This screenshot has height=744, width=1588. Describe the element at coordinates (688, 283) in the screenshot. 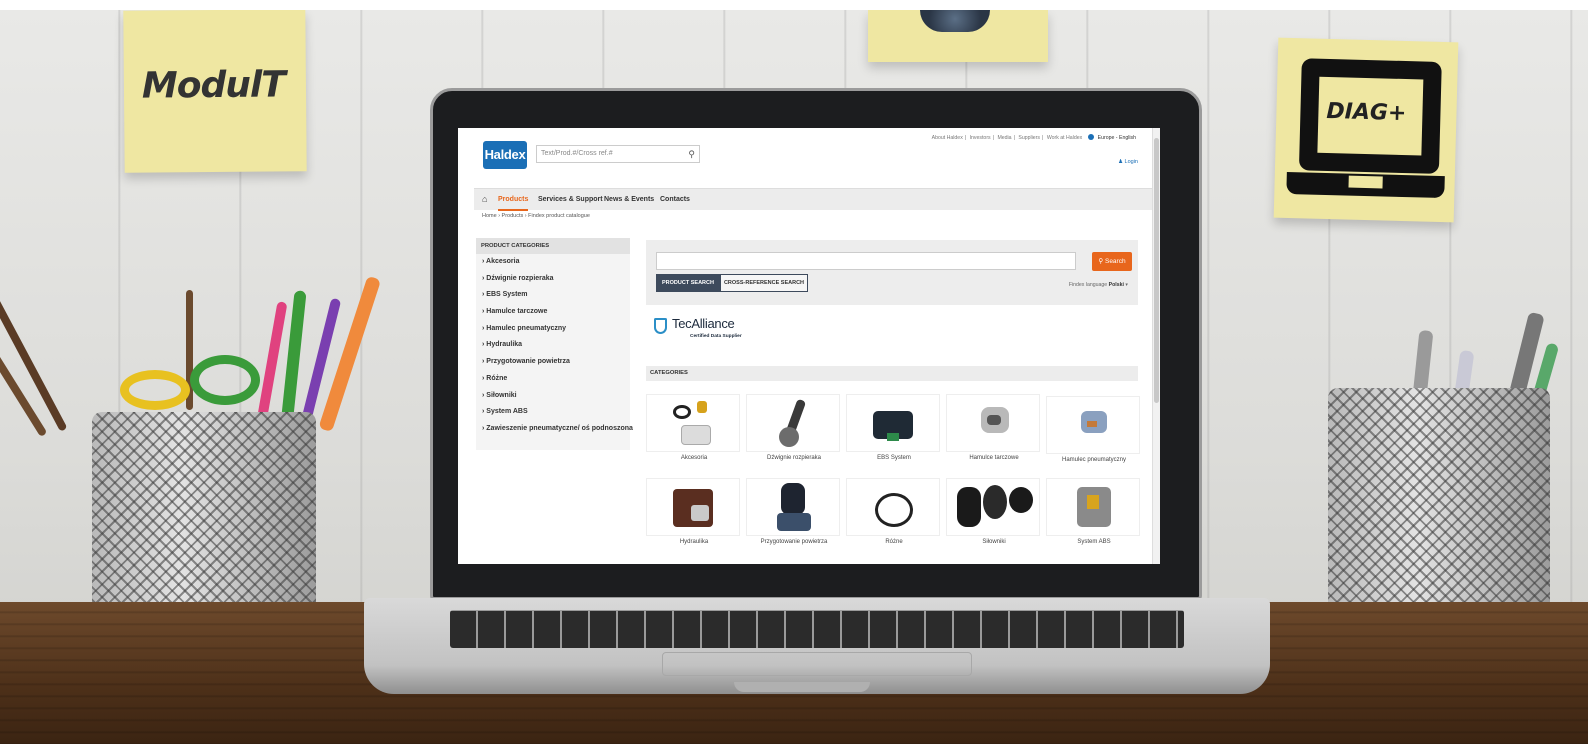

I see `tab-product-search: PRODUCT SEARCH` at that location.